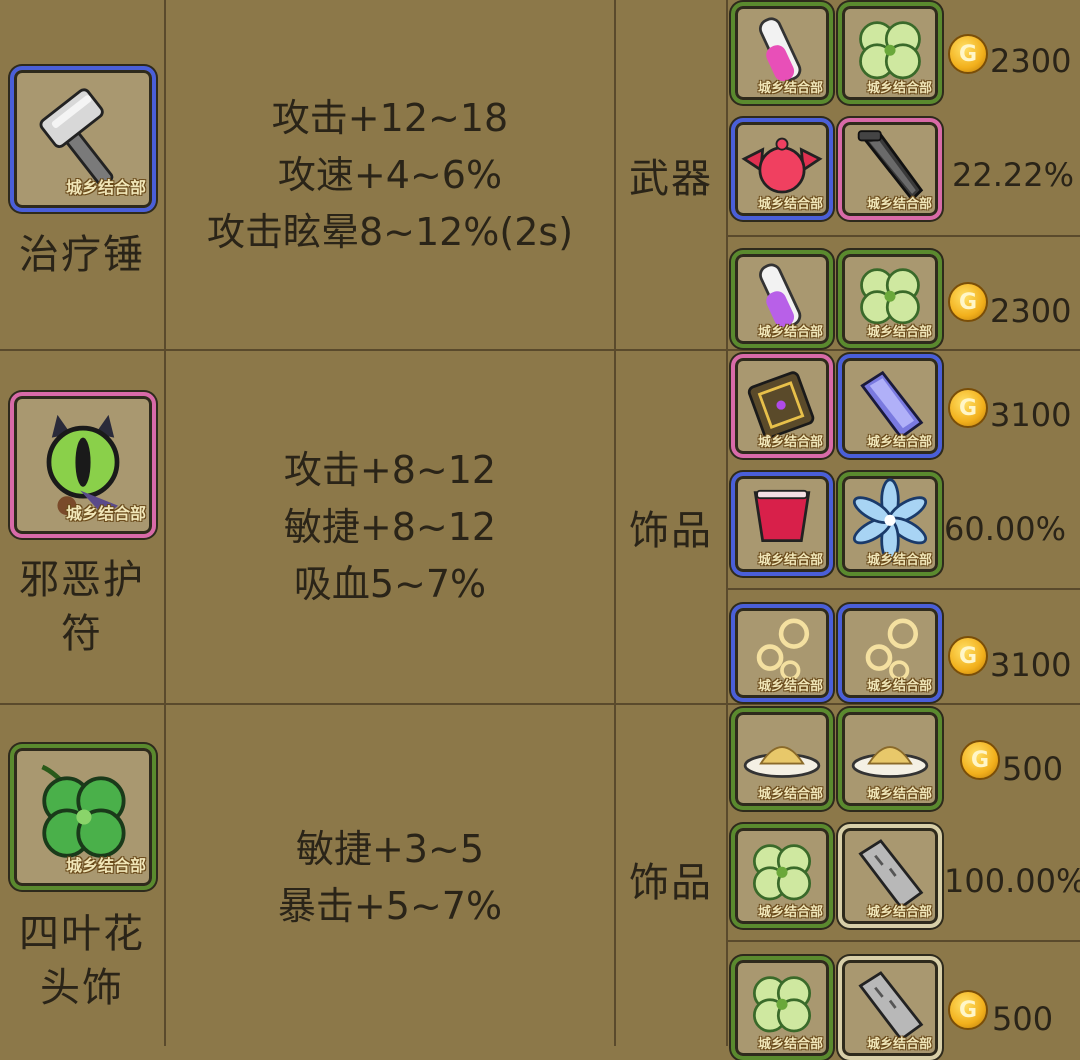 The image size is (1080, 1060). I want to click on ice-flower-icon: 城乡结合部, so click(890, 524).